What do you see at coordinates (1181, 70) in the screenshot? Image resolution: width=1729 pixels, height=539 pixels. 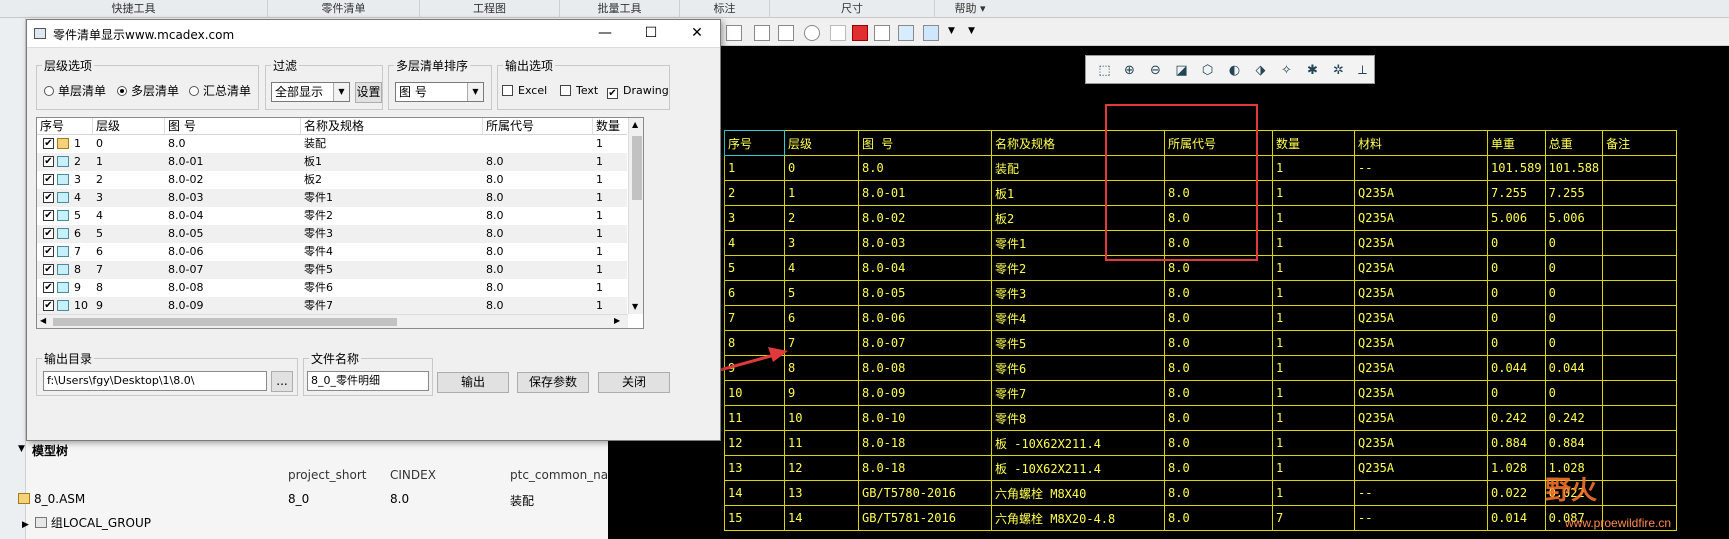 I see `pan-icon: ◪` at bounding box center [1181, 70].